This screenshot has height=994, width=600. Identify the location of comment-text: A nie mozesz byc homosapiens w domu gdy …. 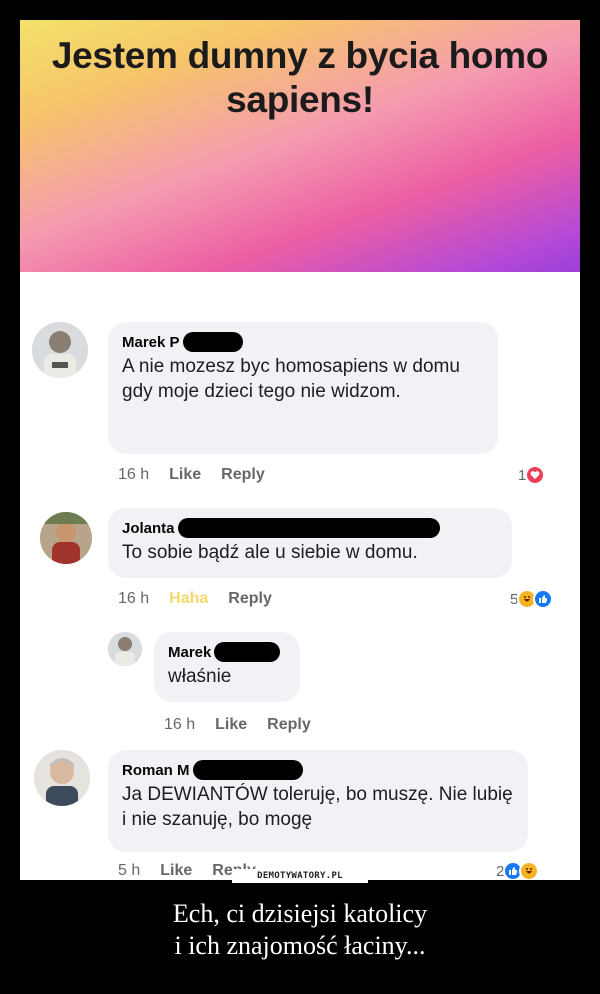
(291, 379).